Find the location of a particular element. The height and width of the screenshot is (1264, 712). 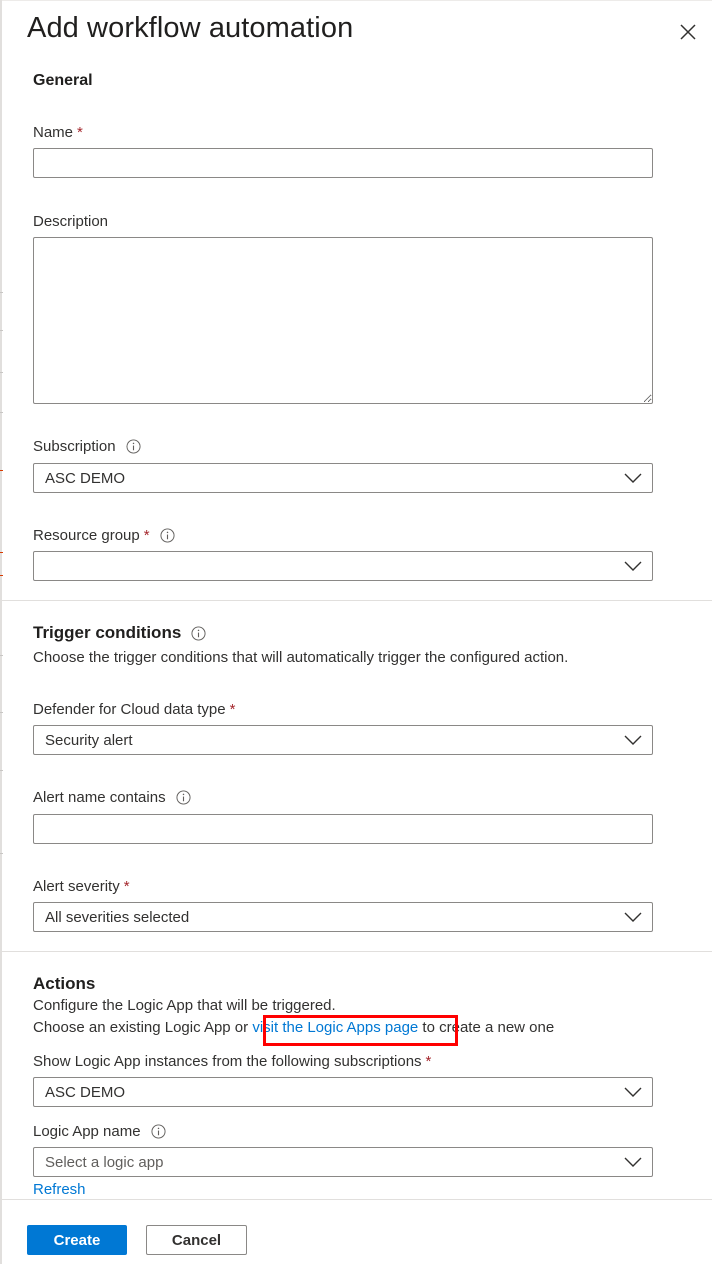

data-type-dropdown: Security alert is located at coordinates (343, 740).